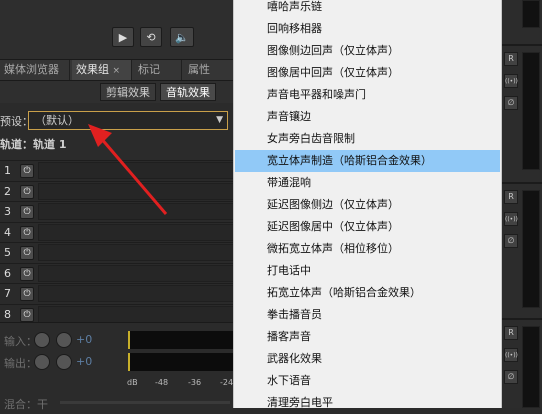 This screenshot has height=414, width=542. What do you see at coordinates (64, 340) in the screenshot?
I see `input-gain-knob` at bounding box center [64, 340].